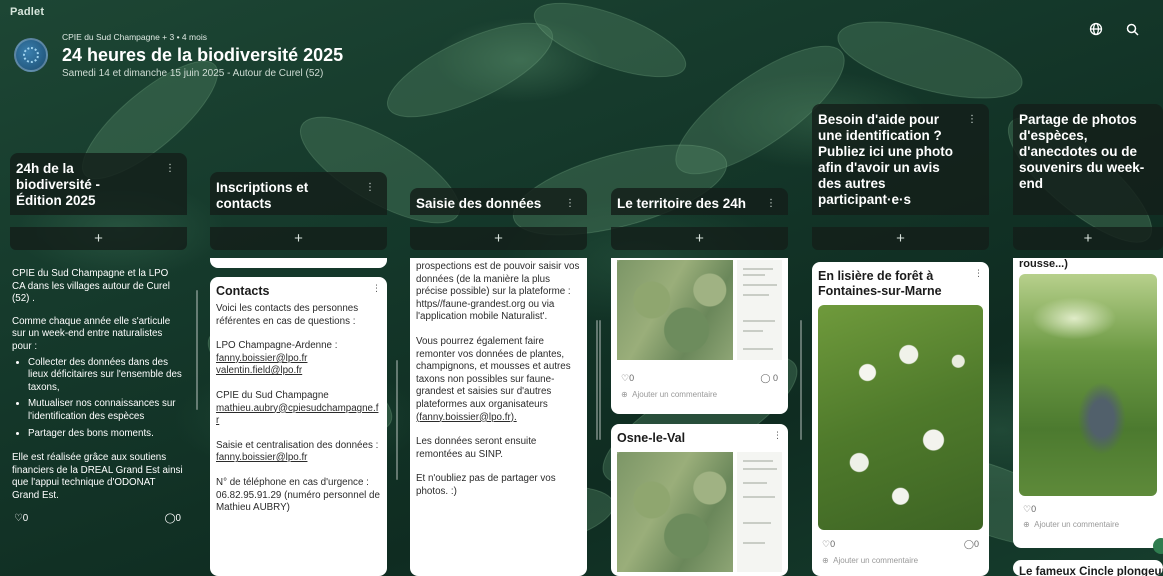  What do you see at coordinates (298, 263) in the screenshot?
I see `post-card-partial` at bounding box center [298, 263].